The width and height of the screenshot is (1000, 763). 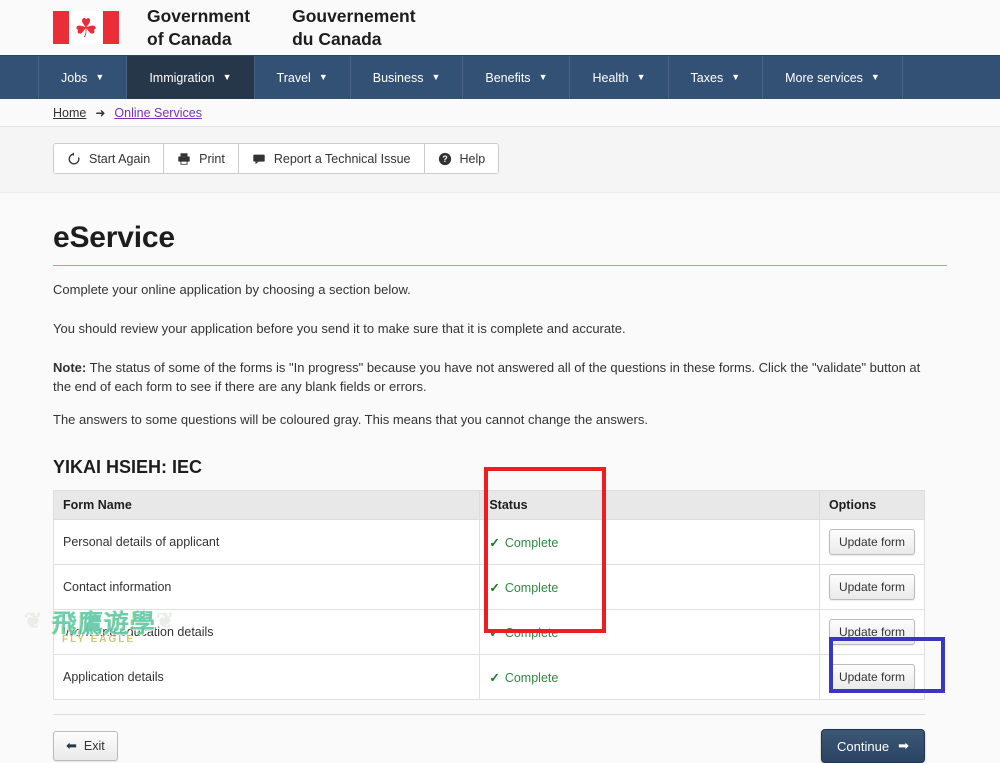 What do you see at coordinates (259, 159) in the screenshot?
I see `speech-bubble-icon` at bounding box center [259, 159].